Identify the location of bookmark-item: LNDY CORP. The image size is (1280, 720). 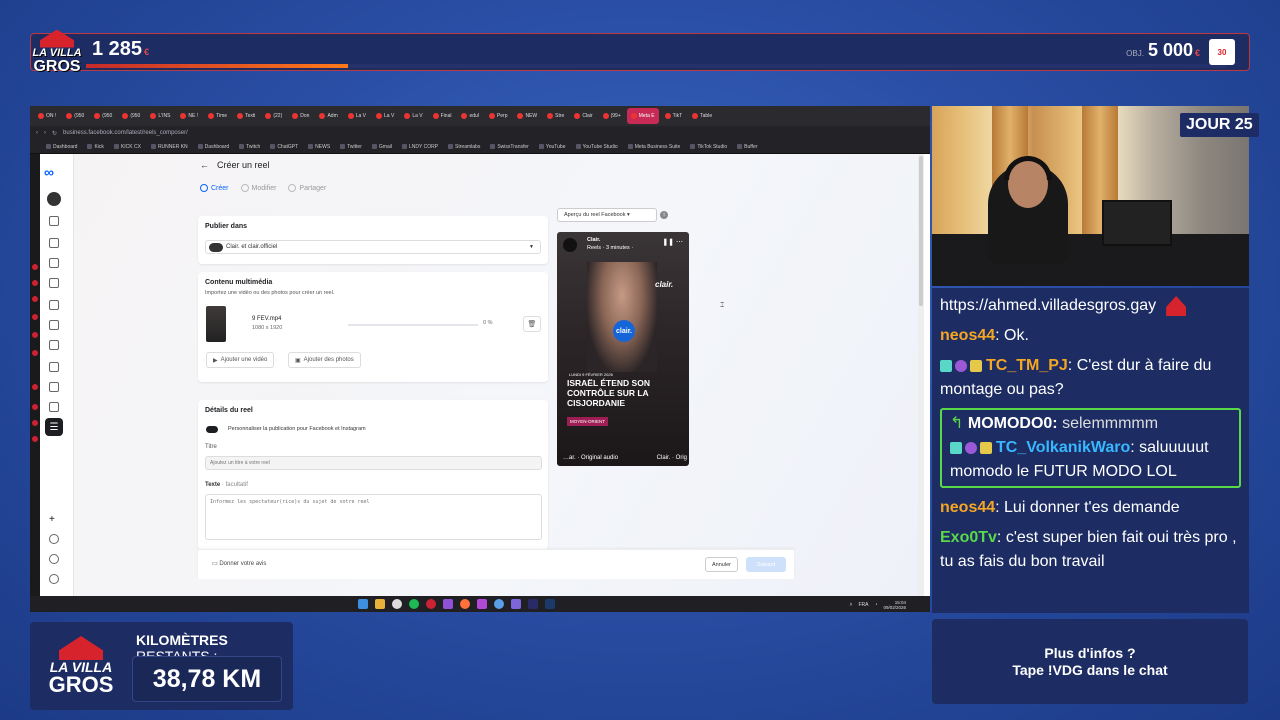
(419, 147).